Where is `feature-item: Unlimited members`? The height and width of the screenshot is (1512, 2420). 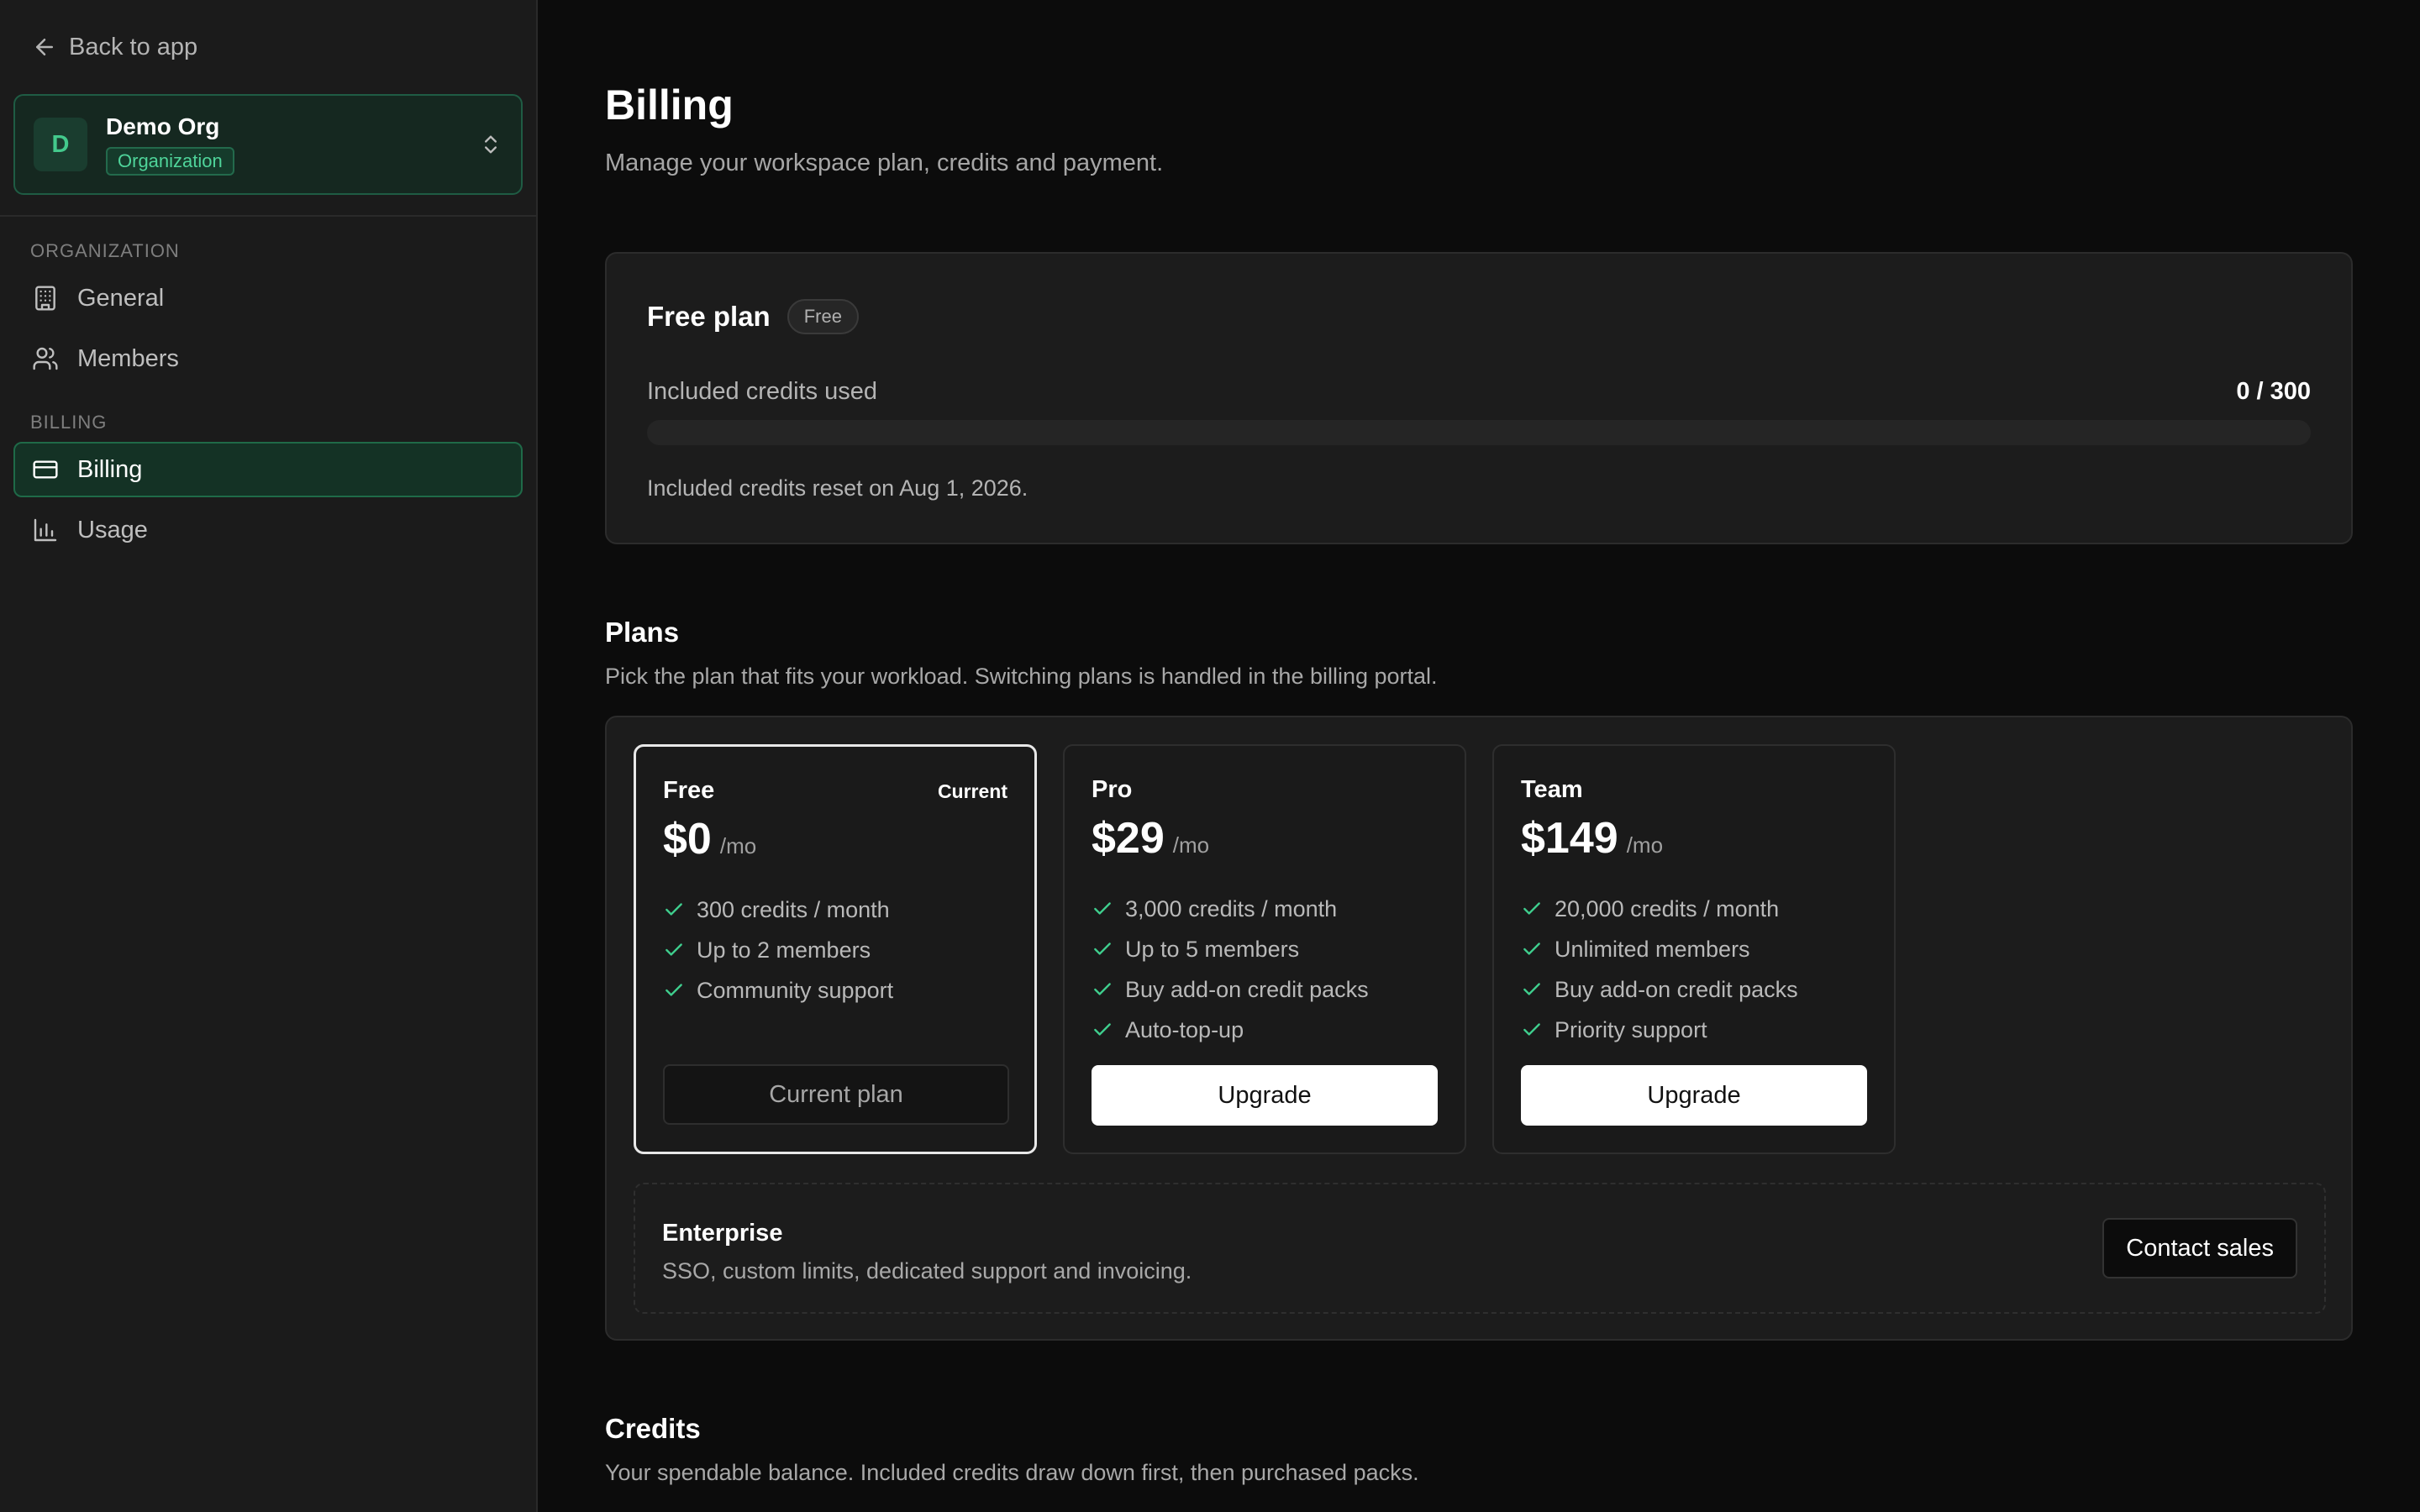 feature-item: Unlimited members is located at coordinates (1659, 949).